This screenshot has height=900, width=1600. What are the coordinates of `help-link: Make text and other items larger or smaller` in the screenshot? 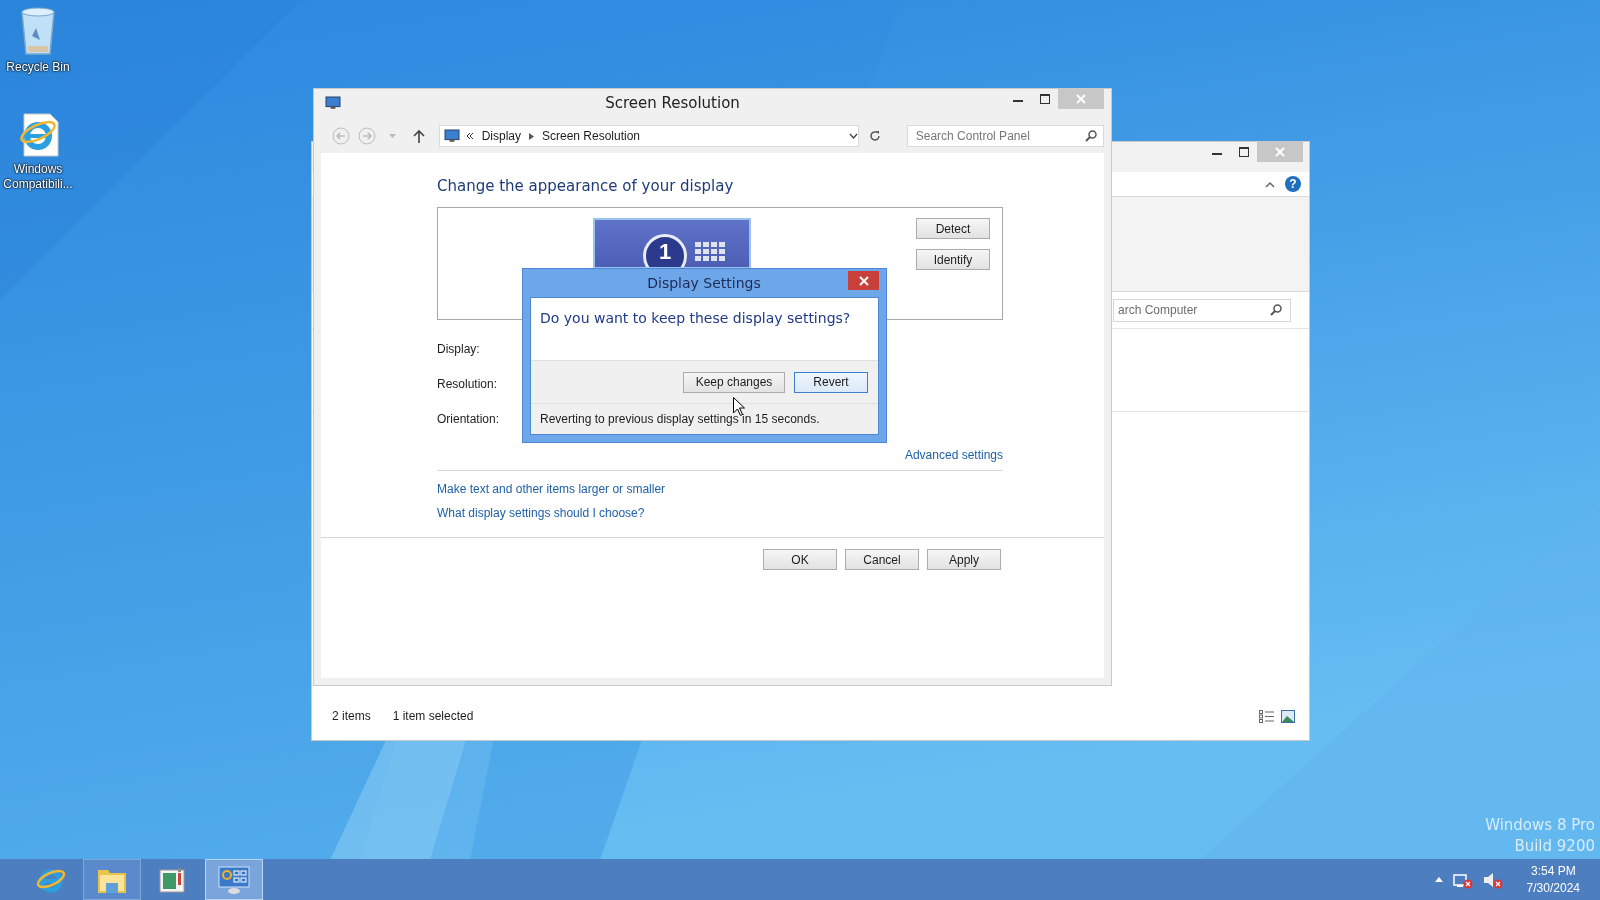 It's located at (551, 489).